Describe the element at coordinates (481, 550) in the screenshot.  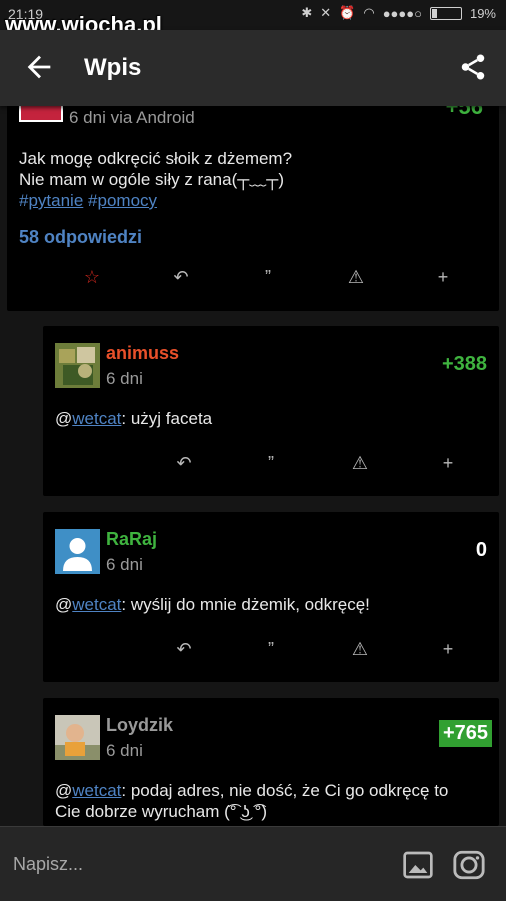
I see `comment-vote-count: 0` at that location.